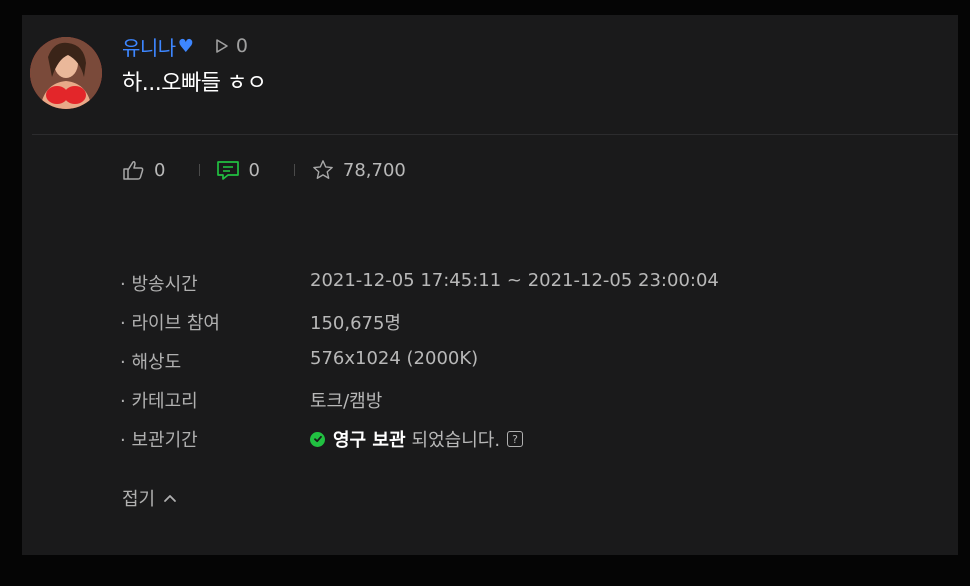 This screenshot has height=586, width=970. What do you see at coordinates (346, 400) in the screenshot?
I see `category-value: 토크/캠방` at bounding box center [346, 400].